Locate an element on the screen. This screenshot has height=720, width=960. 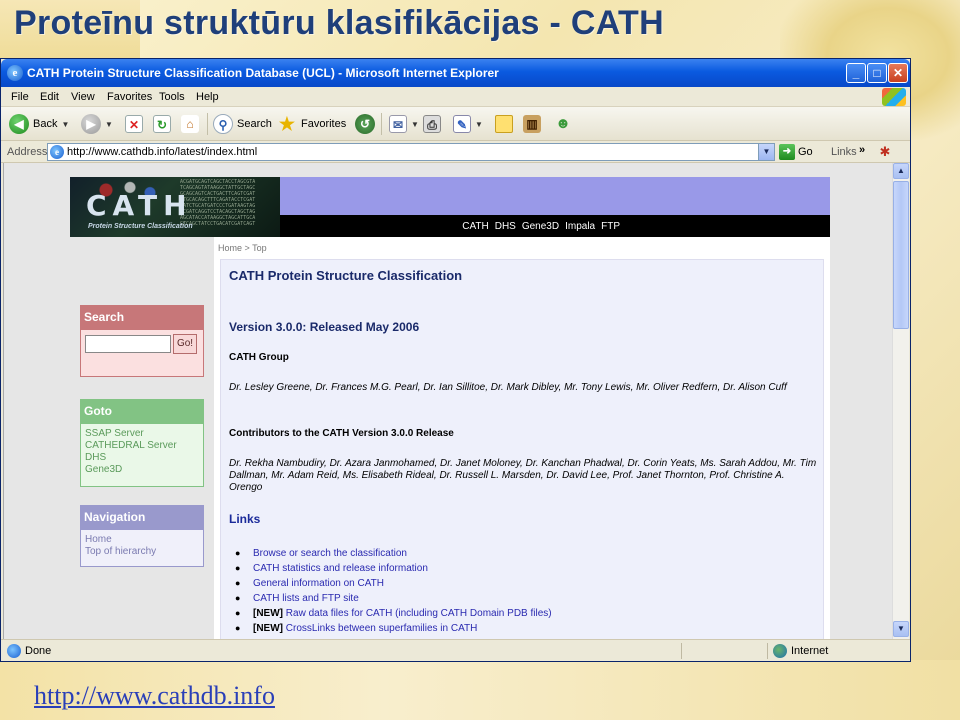
scroll-up-icon: ▲ is located at coordinates (901, 171).